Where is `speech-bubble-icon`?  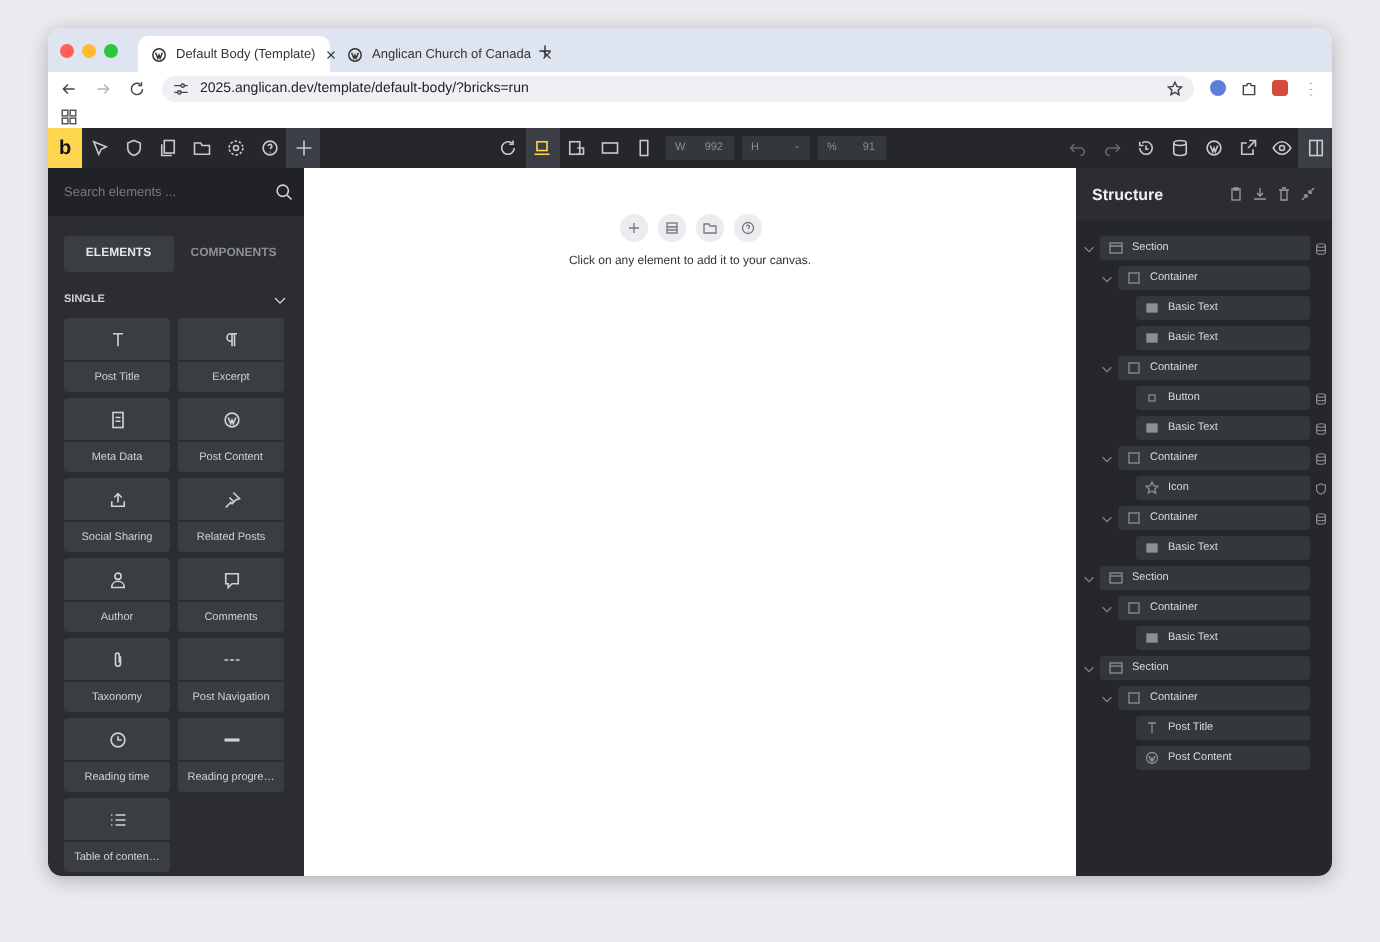
speech-bubble-icon is located at coordinates (231, 579).